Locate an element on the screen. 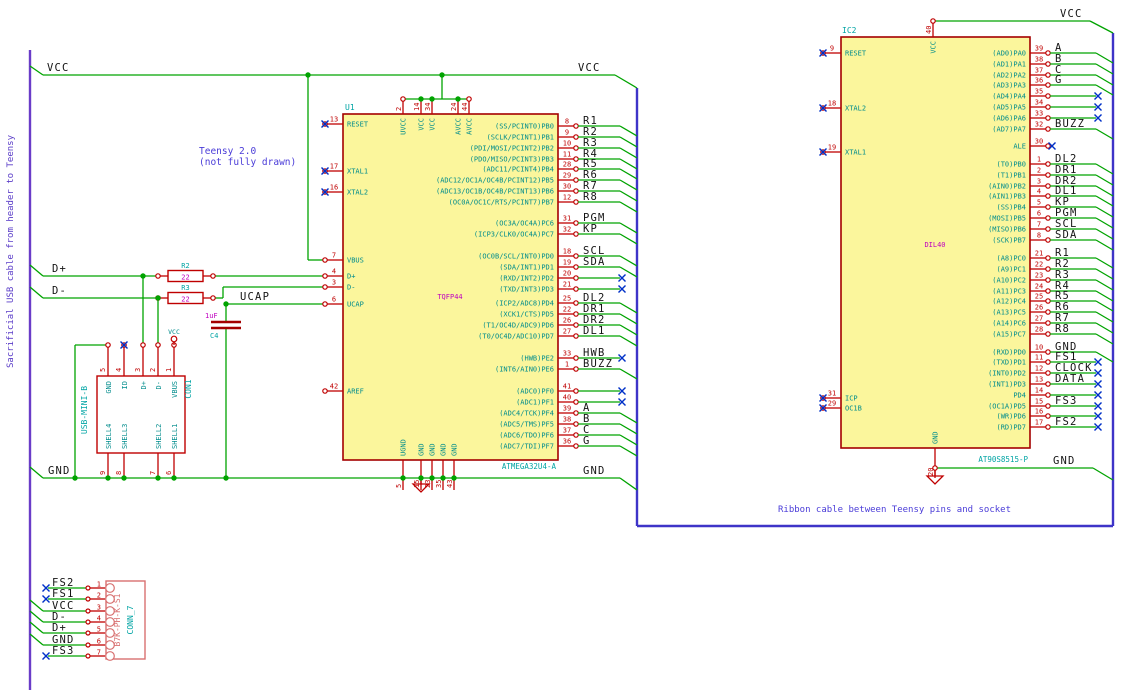 The height and width of the screenshot is (690, 1131). pin-name: (A11)PC3 is located at coordinates (1009, 292).